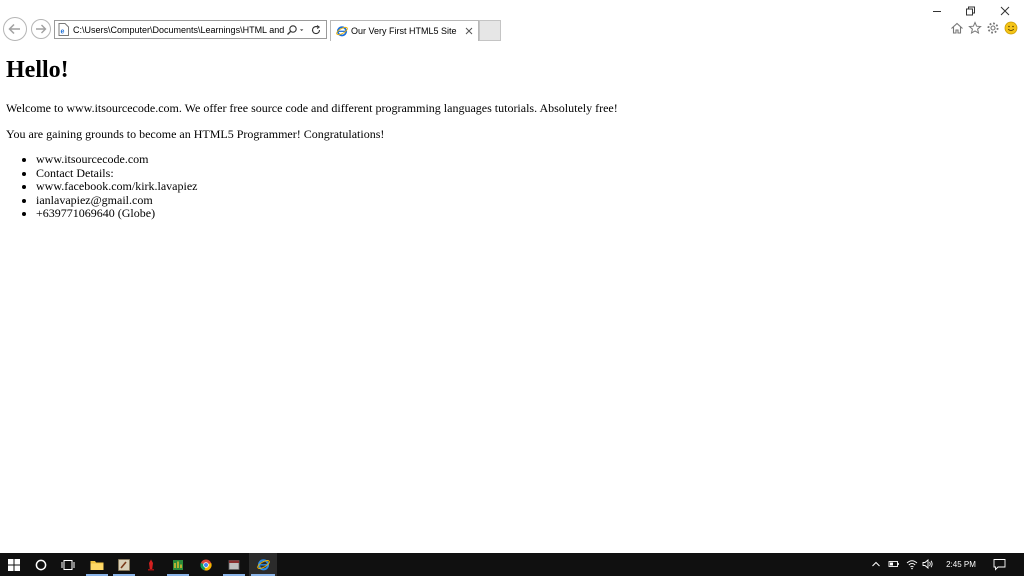 The height and width of the screenshot is (576, 1024). I want to click on notebook-app-icon, so click(234, 564).